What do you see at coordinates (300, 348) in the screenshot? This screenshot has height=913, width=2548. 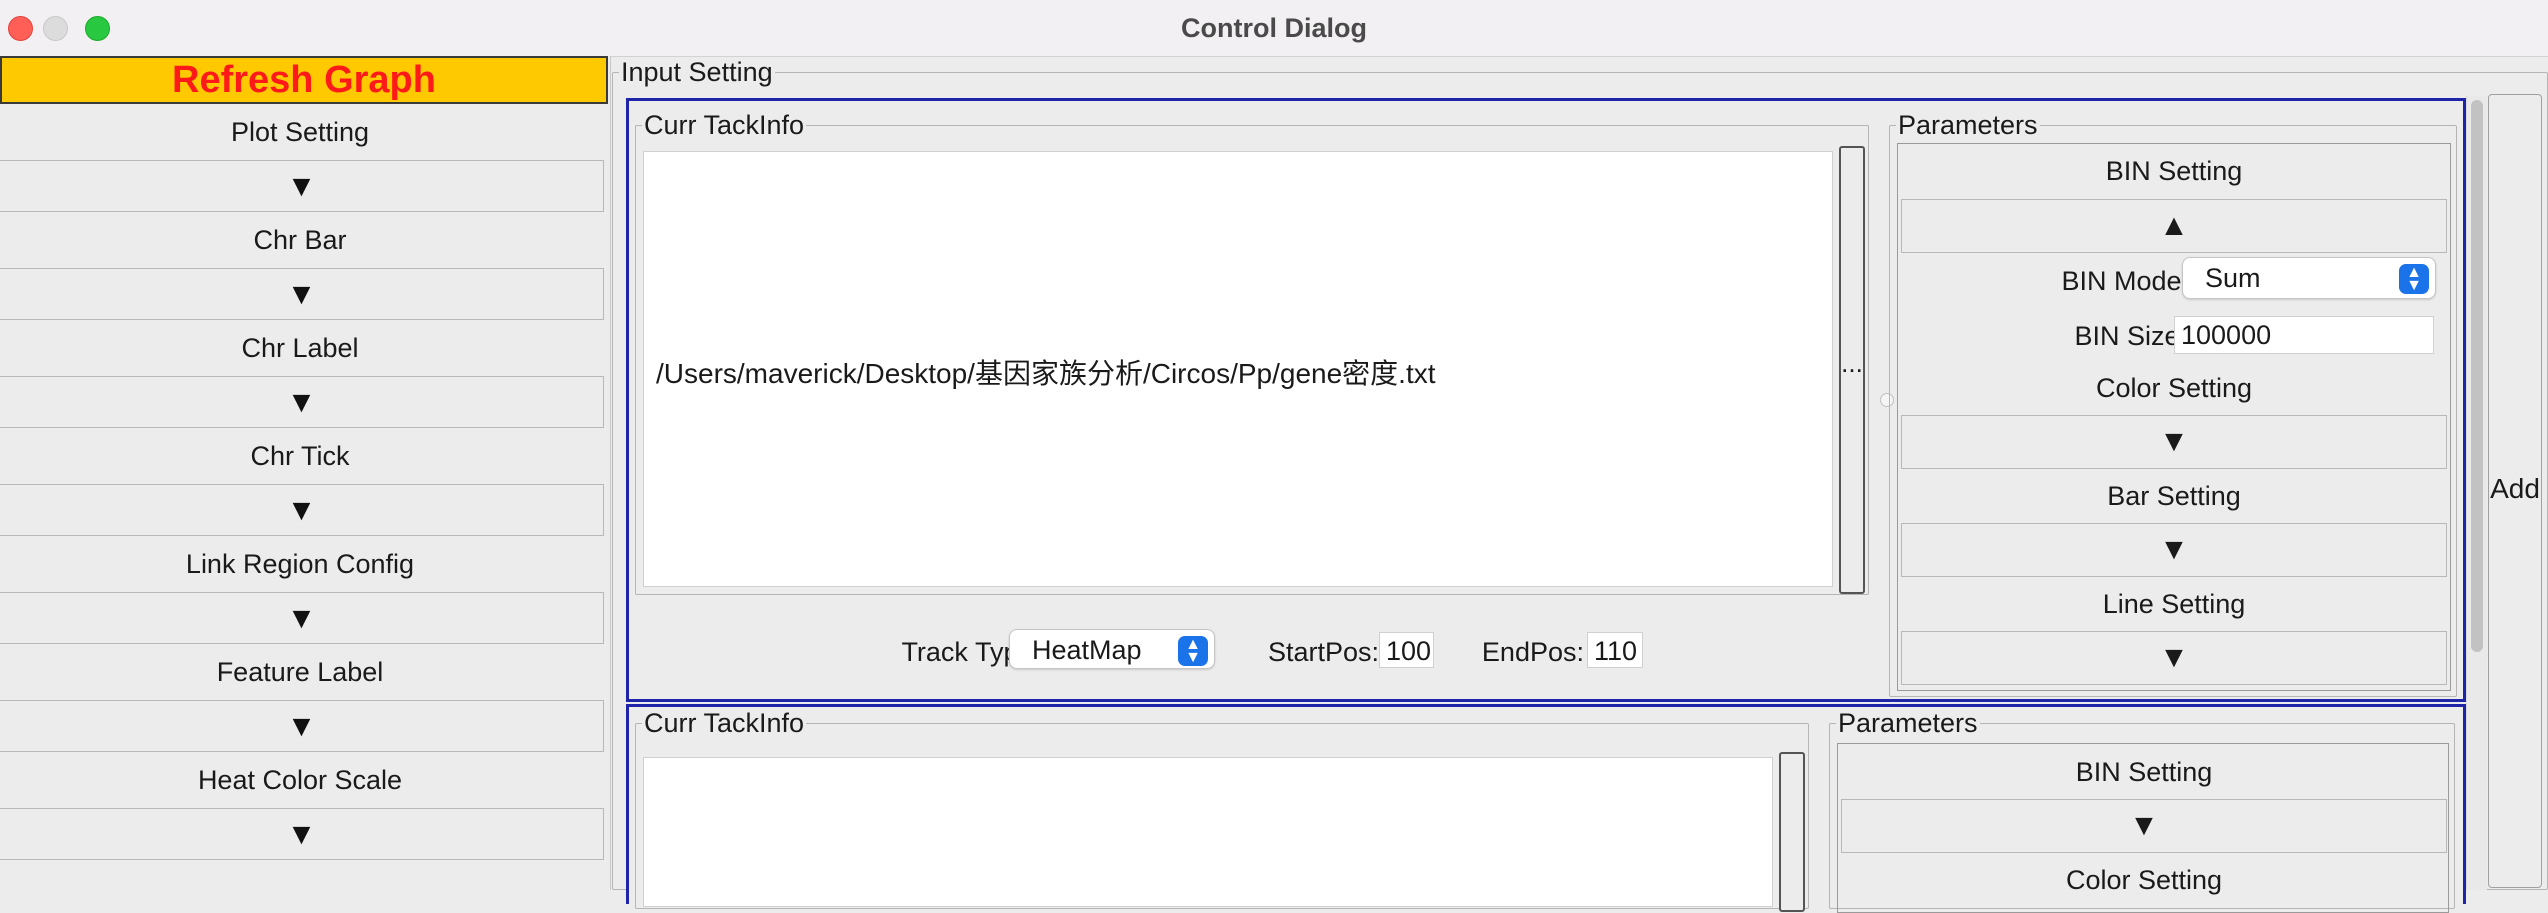 I see `chr-label-label: Chr Label` at bounding box center [300, 348].